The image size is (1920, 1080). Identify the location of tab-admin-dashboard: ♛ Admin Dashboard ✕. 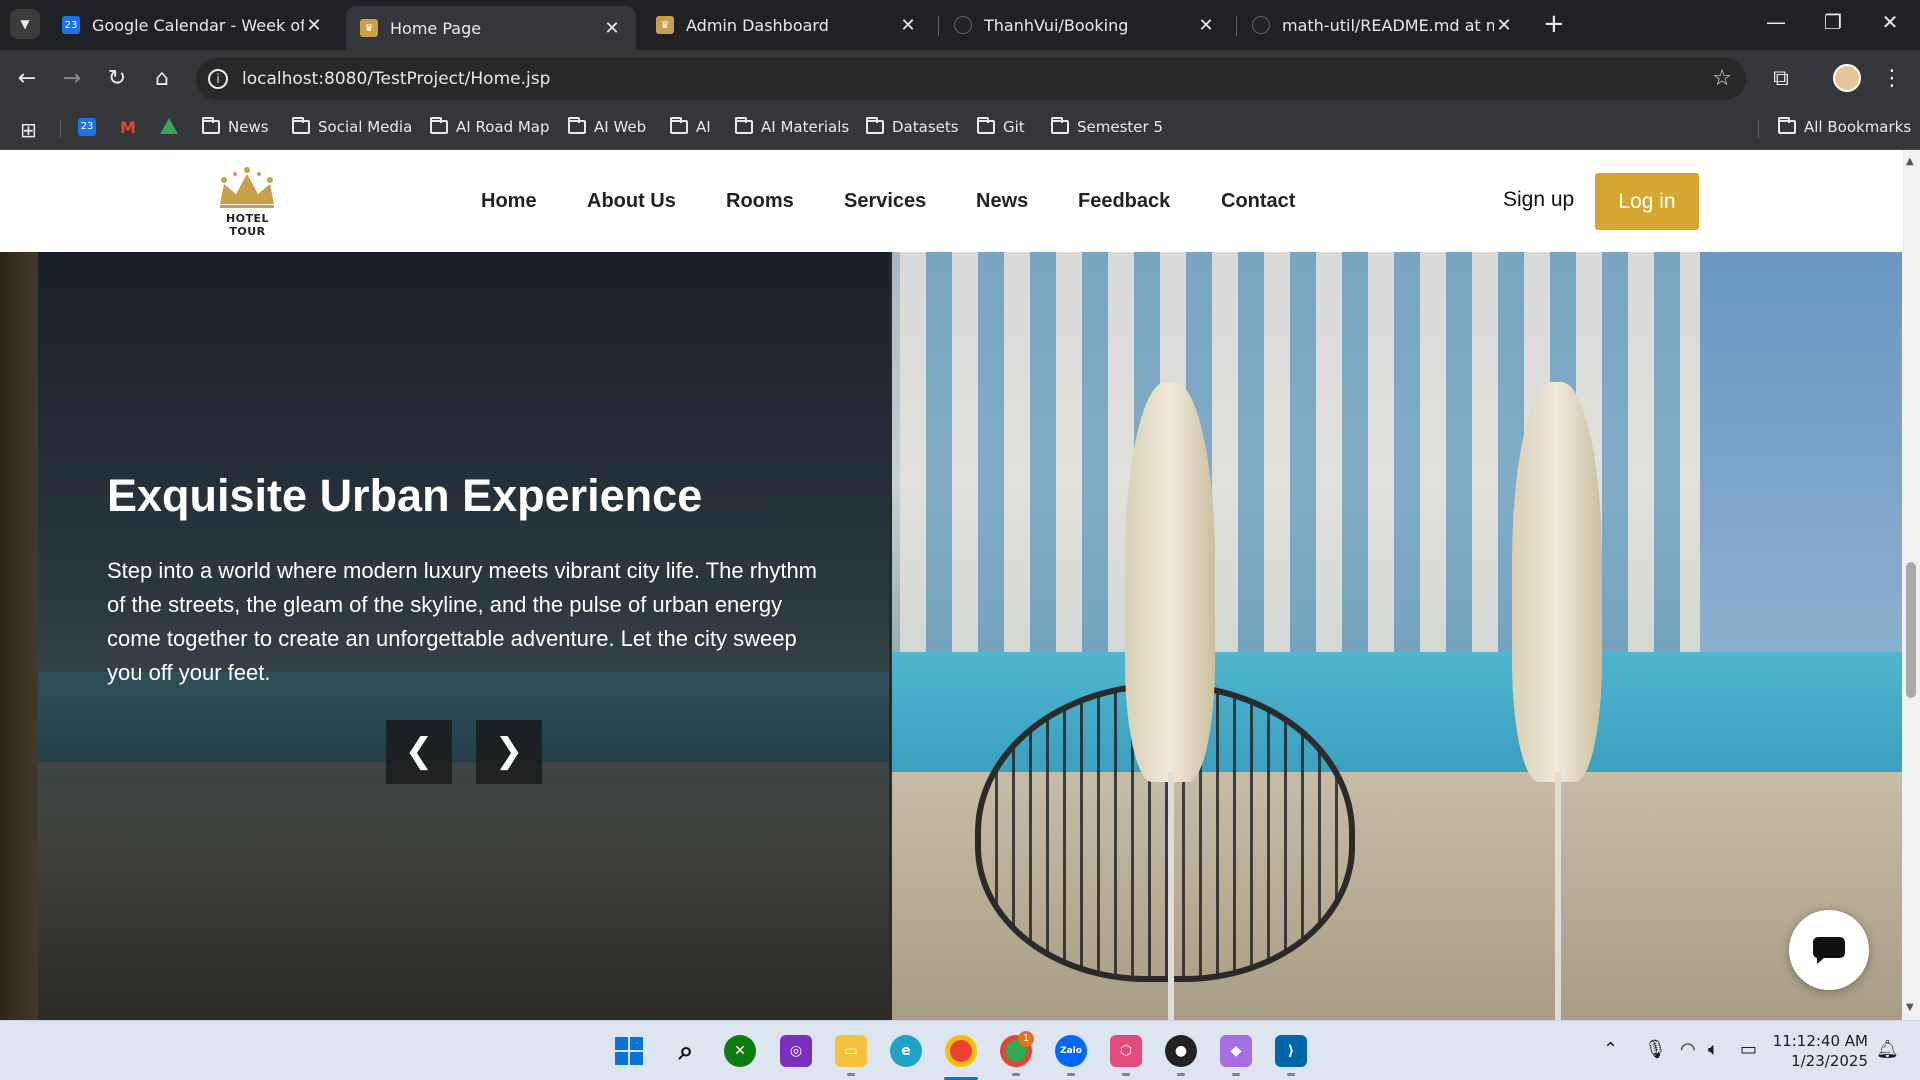
(787, 25).